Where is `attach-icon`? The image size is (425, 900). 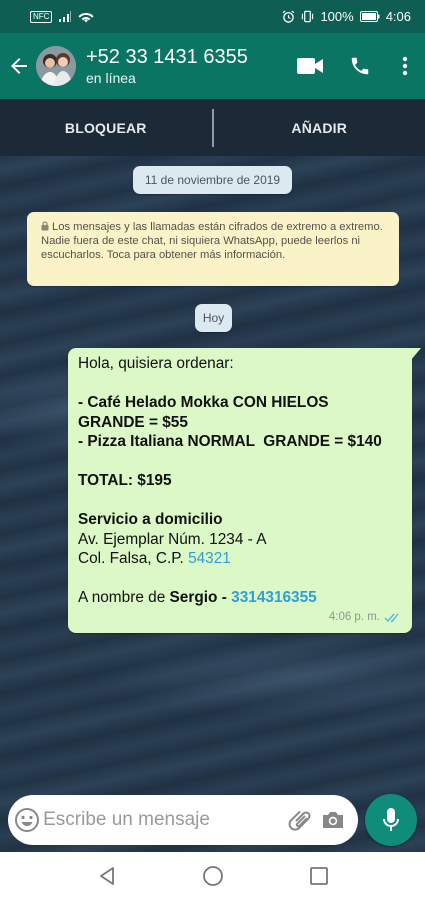
attach-icon is located at coordinates (299, 820).